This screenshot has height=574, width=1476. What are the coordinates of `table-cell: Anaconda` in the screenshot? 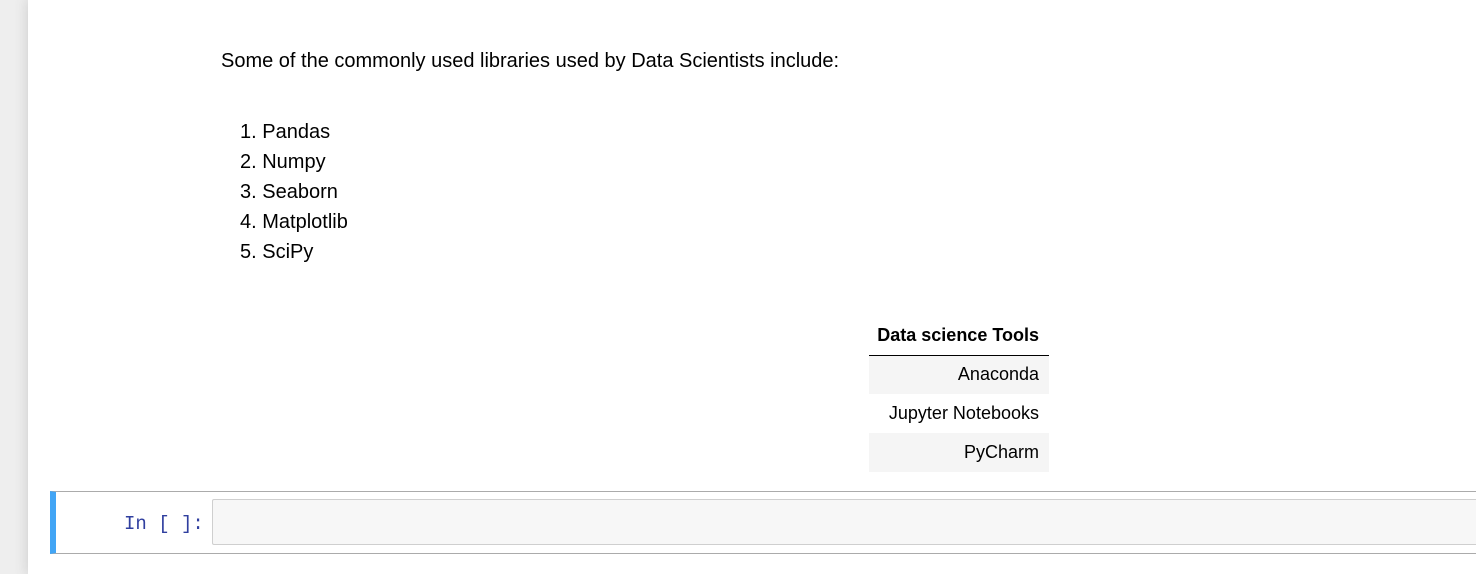 It's located at (959, 374).